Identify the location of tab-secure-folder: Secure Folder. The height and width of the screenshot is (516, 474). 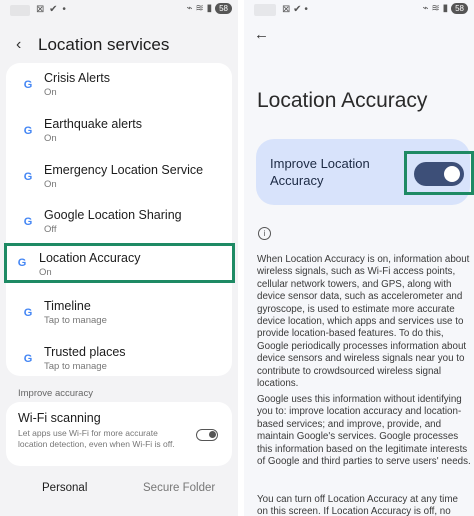
(179, 488).